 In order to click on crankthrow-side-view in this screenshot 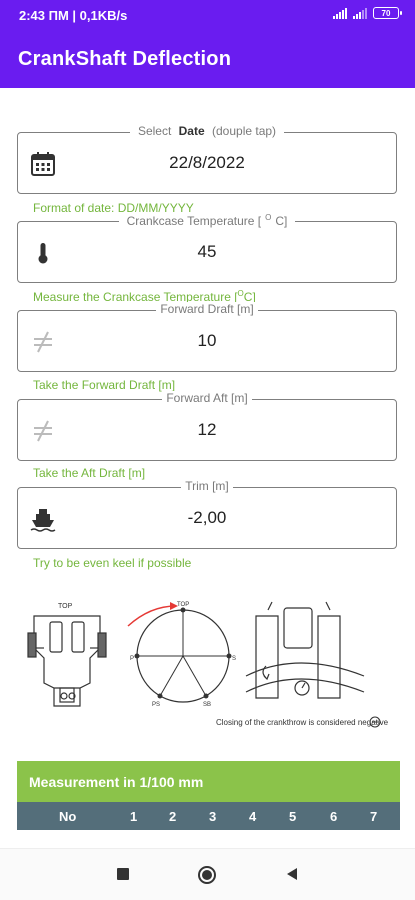, I will do `click(305, 650)`.